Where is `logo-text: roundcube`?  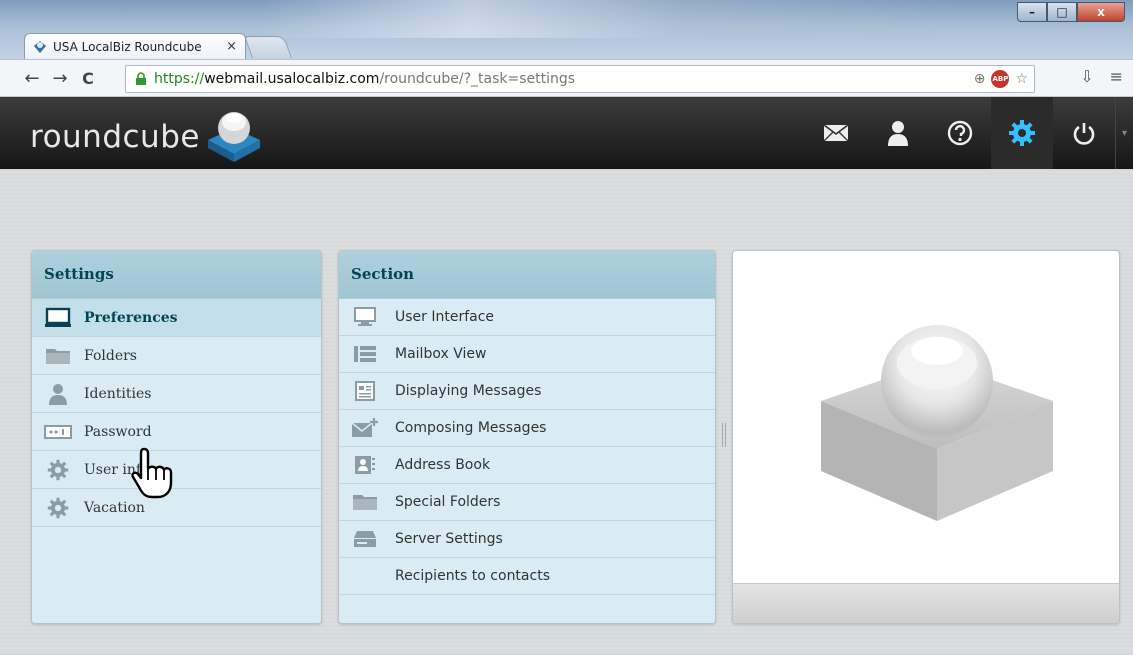 logo-text: roundcube is located at coordinates (115, 137).